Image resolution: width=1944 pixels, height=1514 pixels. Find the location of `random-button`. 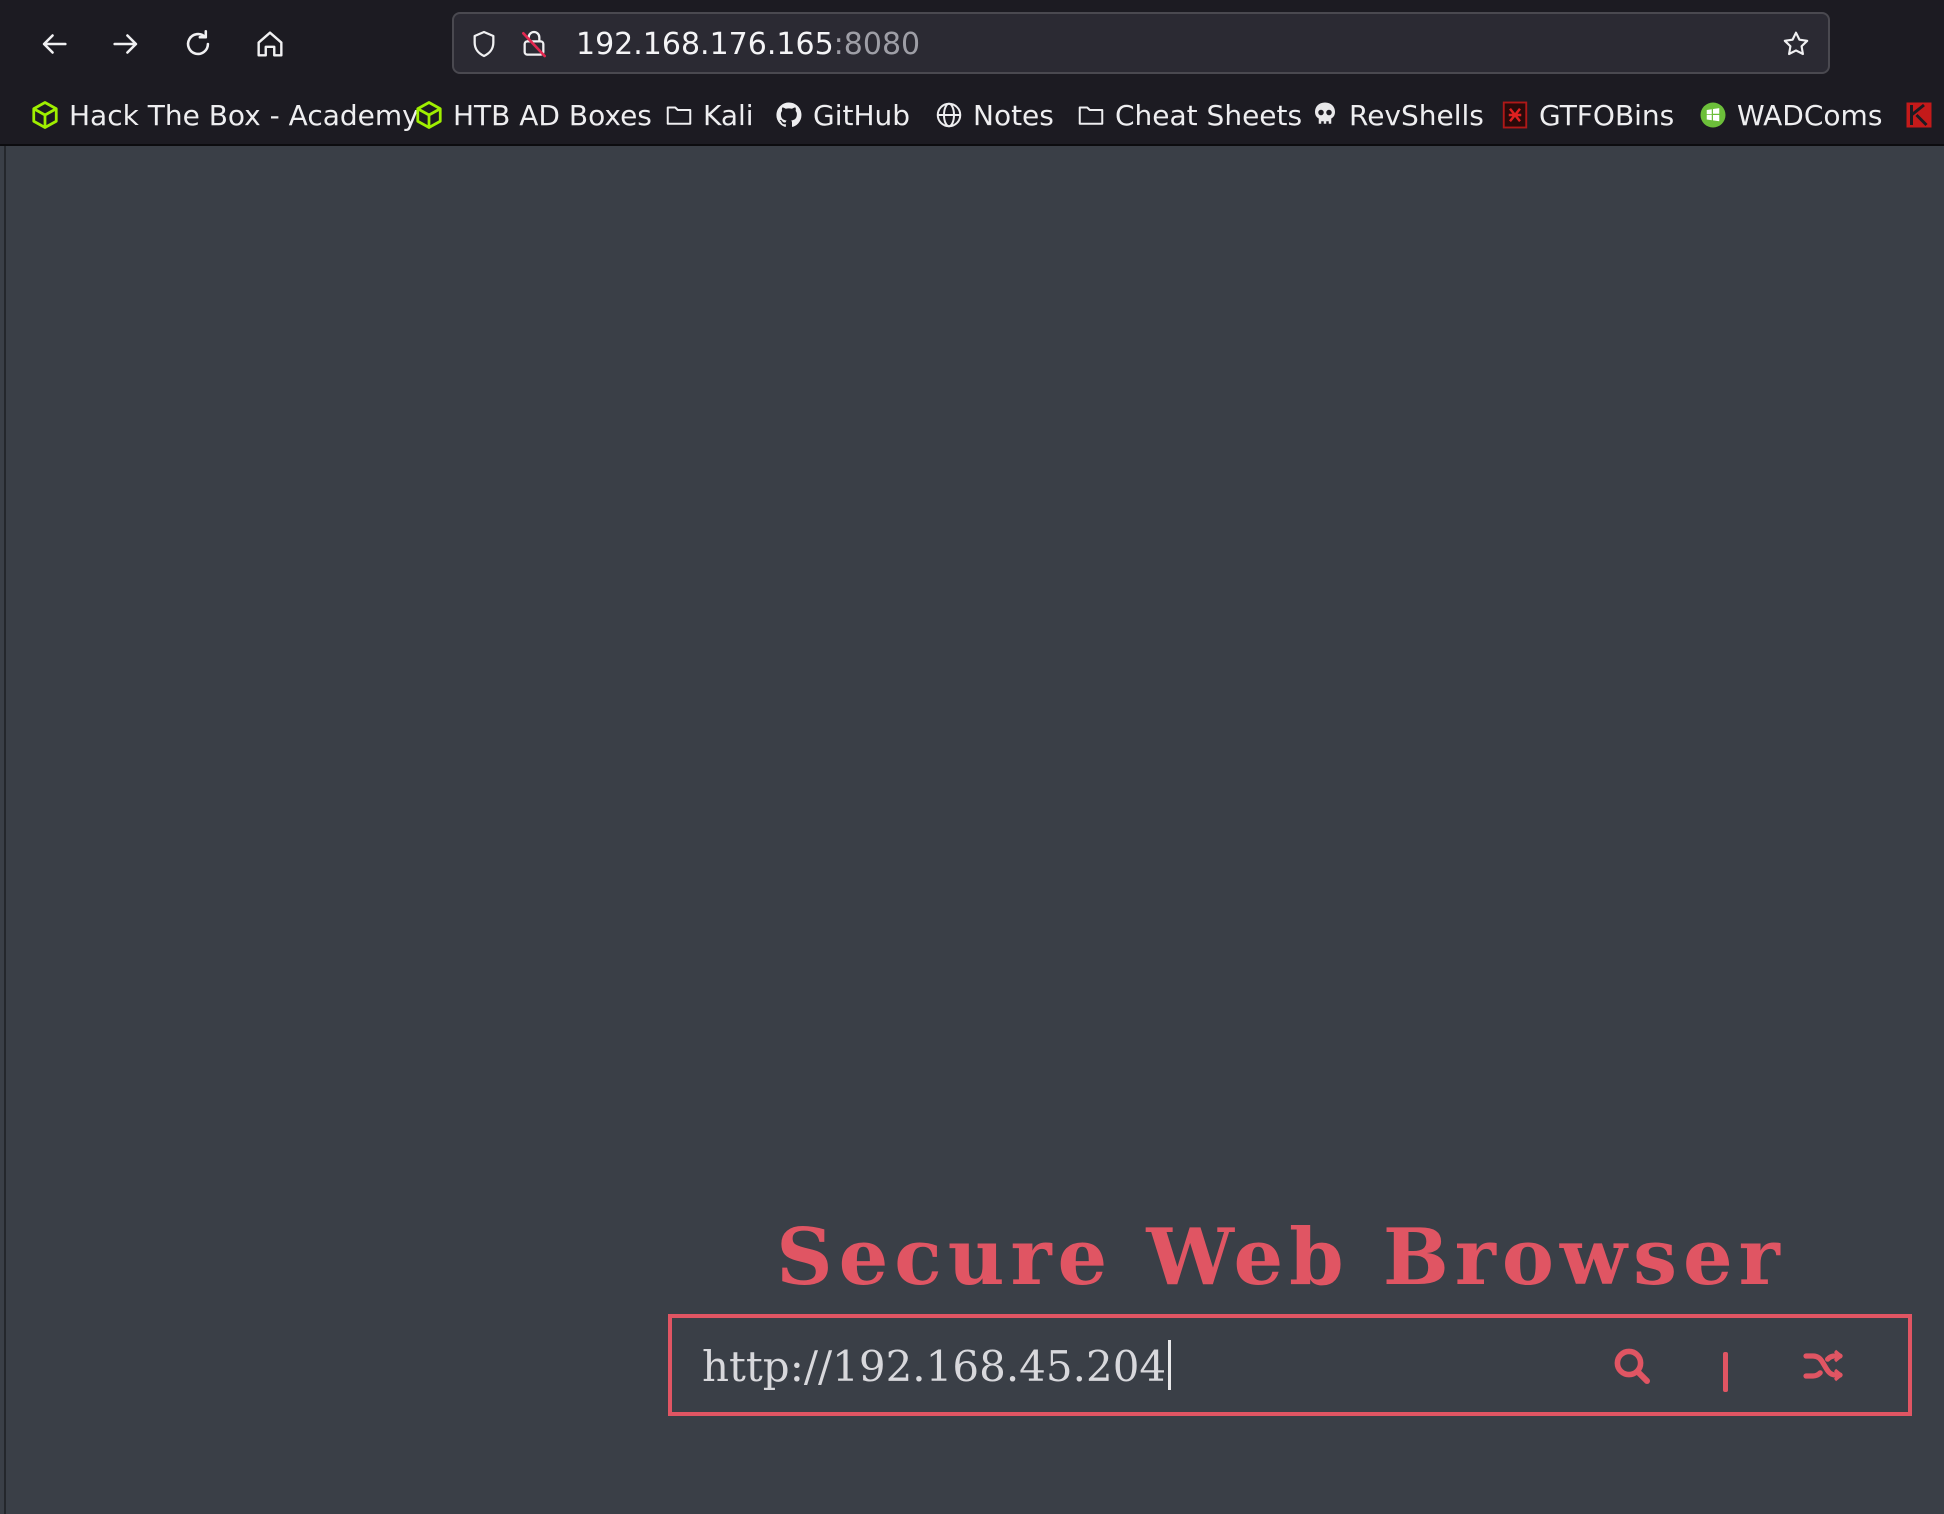

random-button is located at coordinates (1824, 1366).